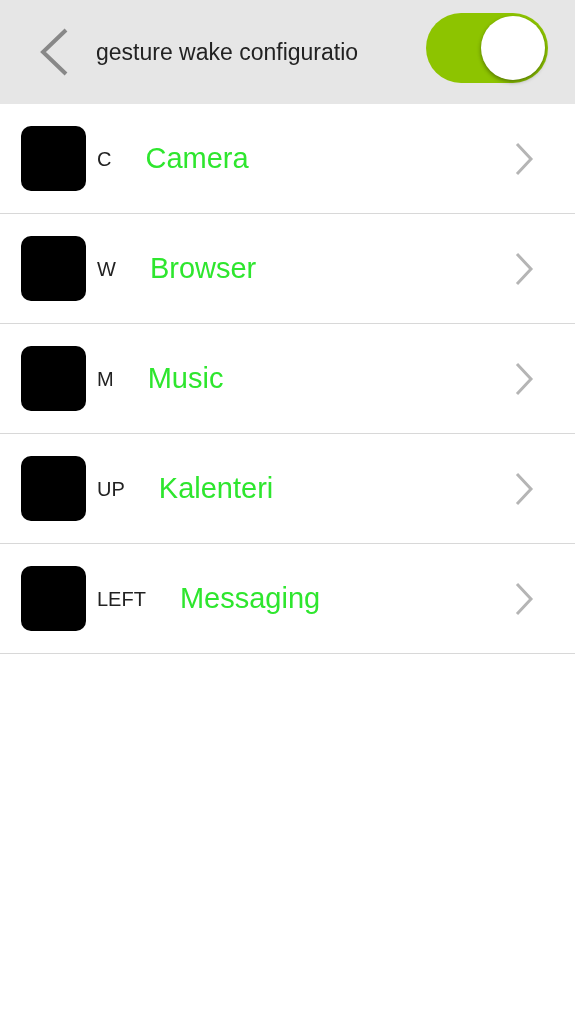  Describe the element at coordinates (185, 378) in the screenshot. I see `app-name: Music` at that location.